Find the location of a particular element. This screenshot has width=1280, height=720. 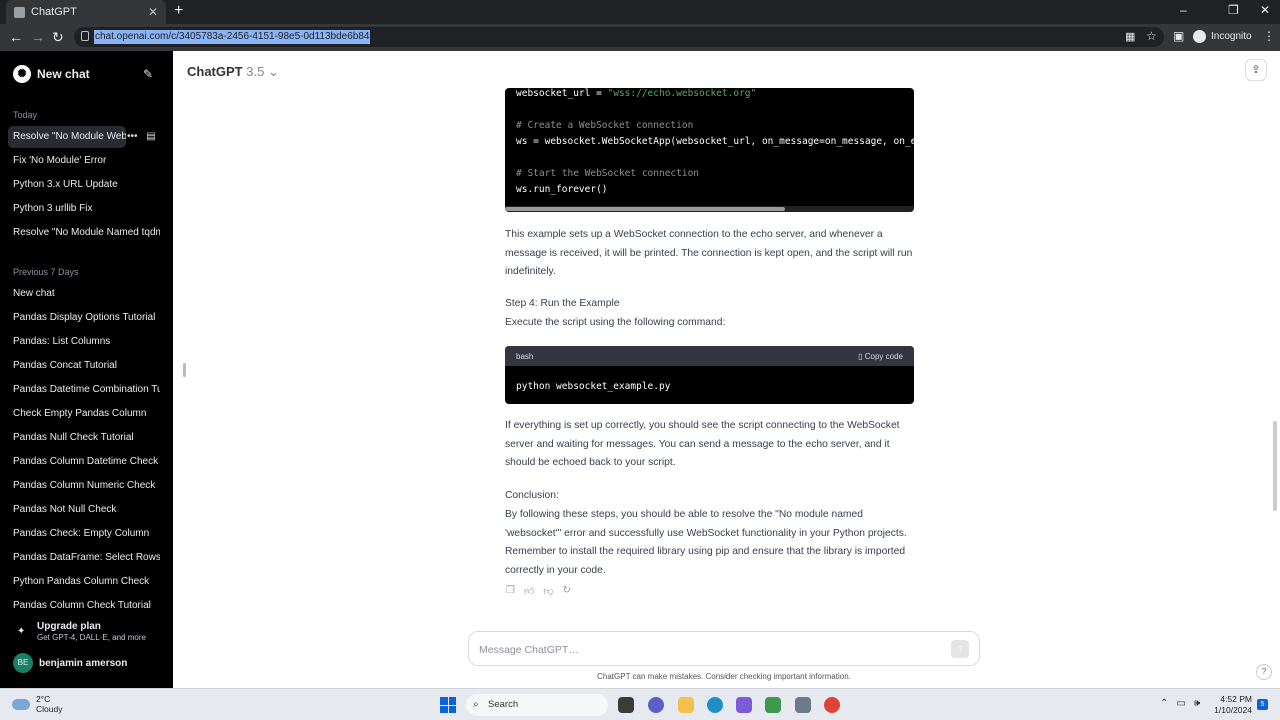

section-label-previous-7-days: Previous 7 Days is located at coordinates (46, 272).